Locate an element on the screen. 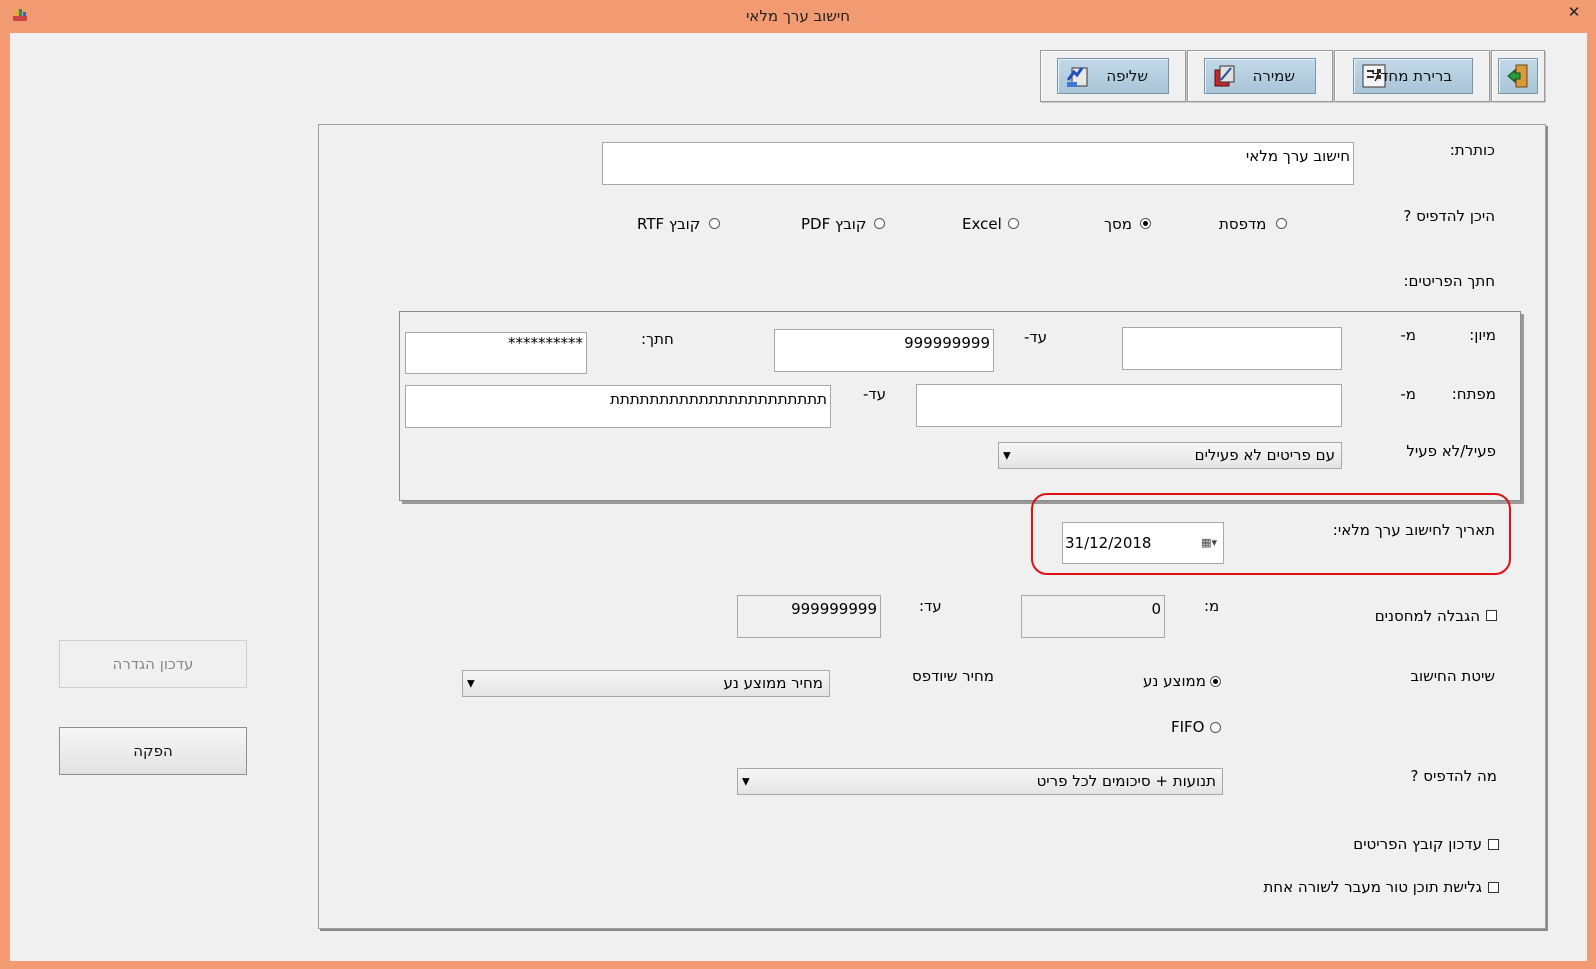  print-option-excel-radio is located at coordinates (1013, 223).